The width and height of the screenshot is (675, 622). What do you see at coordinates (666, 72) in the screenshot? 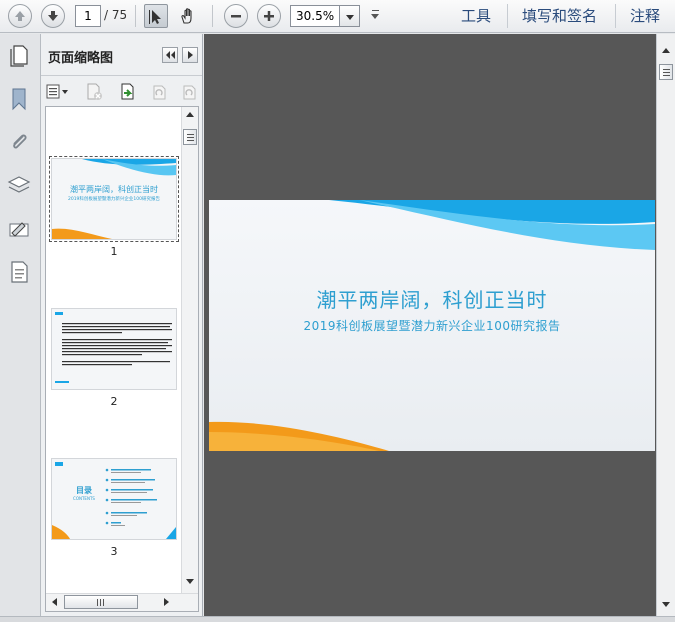
I see `document-scroll-thumb` at bounding box center [666, 72].